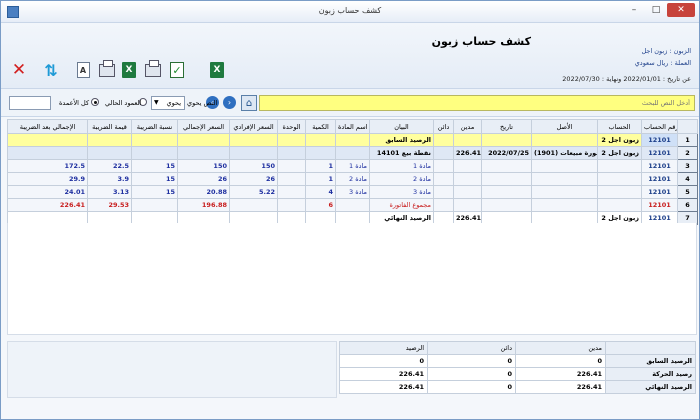  I want to click on cell-total-after-tax: 172.5, so click(47, 166).